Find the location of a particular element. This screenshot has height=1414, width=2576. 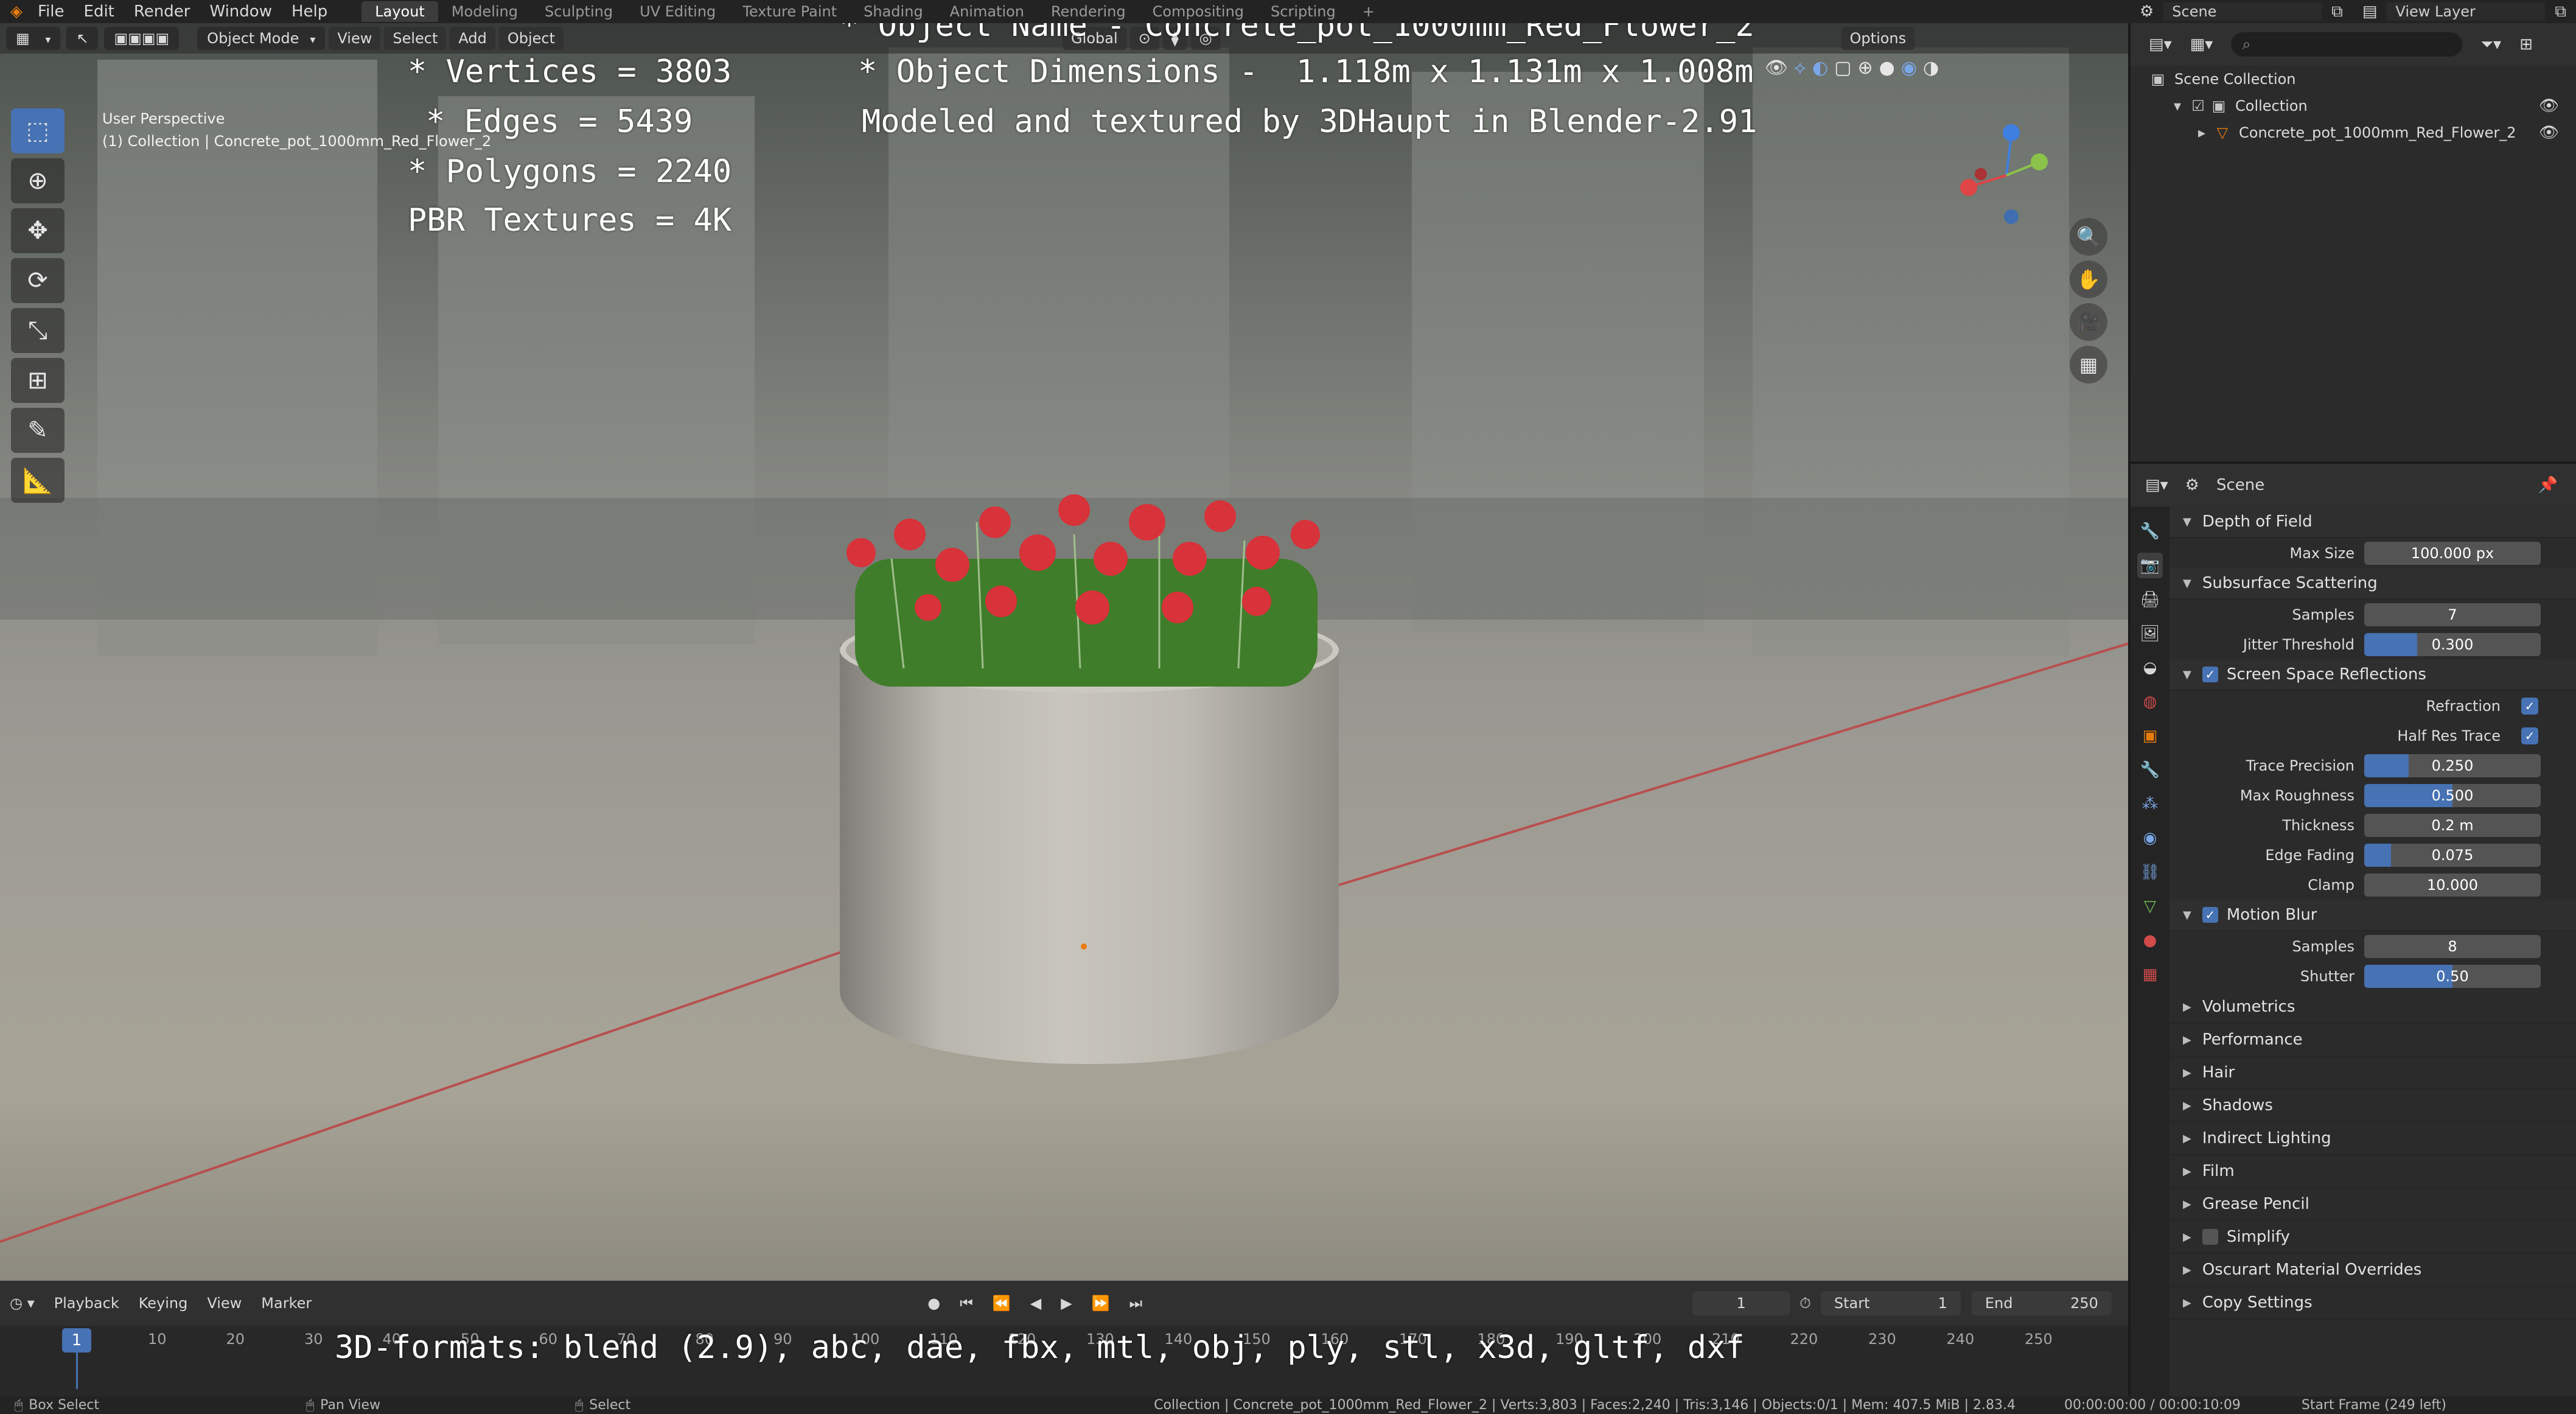

record-icon: ● is located at coordinates (934, 1304).